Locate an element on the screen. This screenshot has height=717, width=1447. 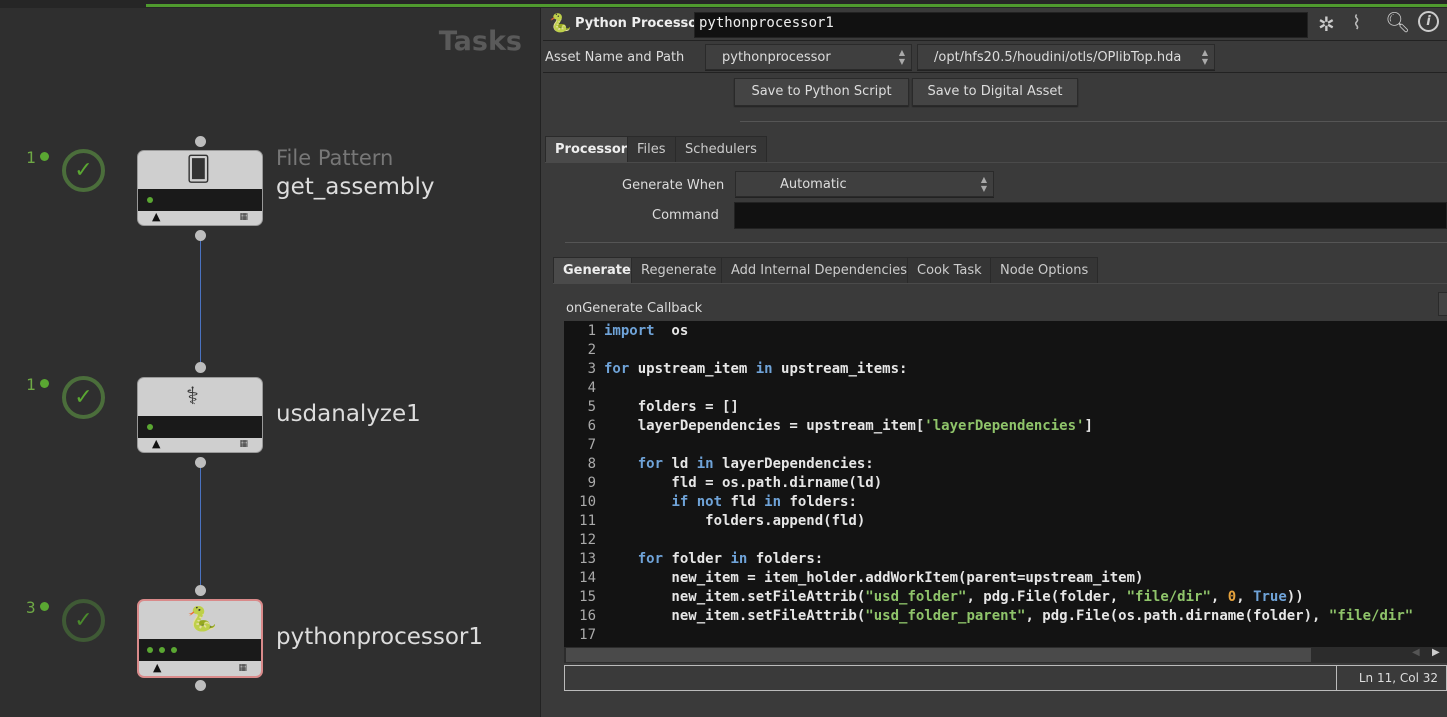
code-token: upstream_item is located at coordinates (692, 369).